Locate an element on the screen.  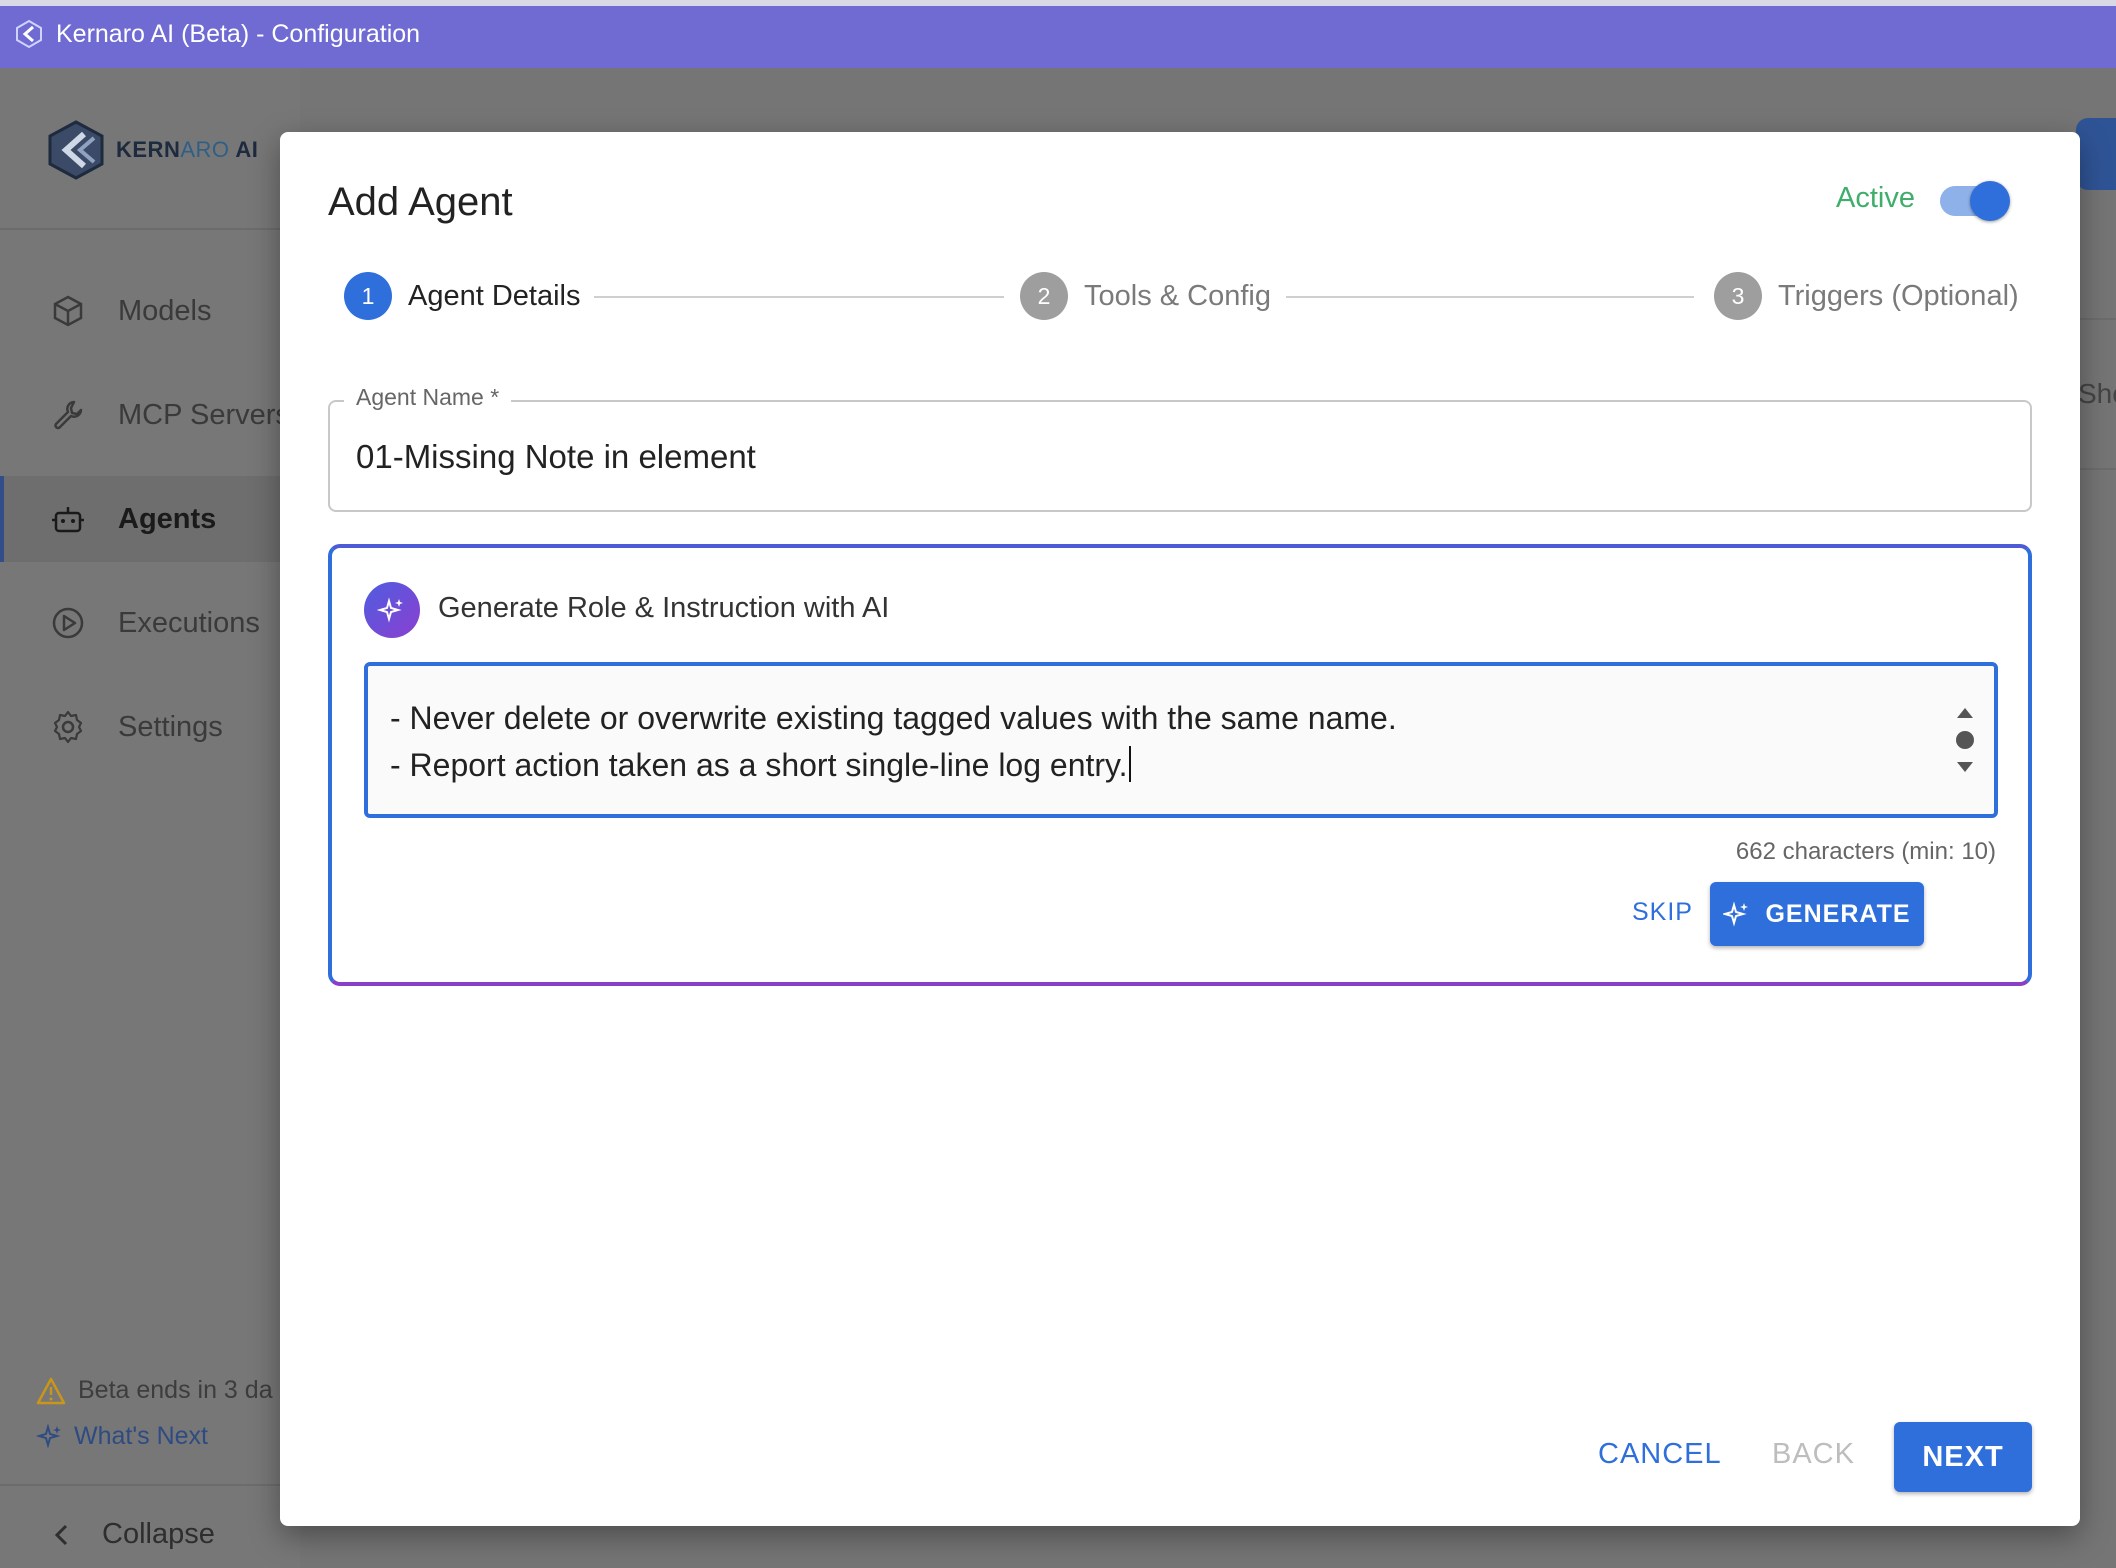
logo-wordmark: KERNARO AI is located at coordinates (187, 150).